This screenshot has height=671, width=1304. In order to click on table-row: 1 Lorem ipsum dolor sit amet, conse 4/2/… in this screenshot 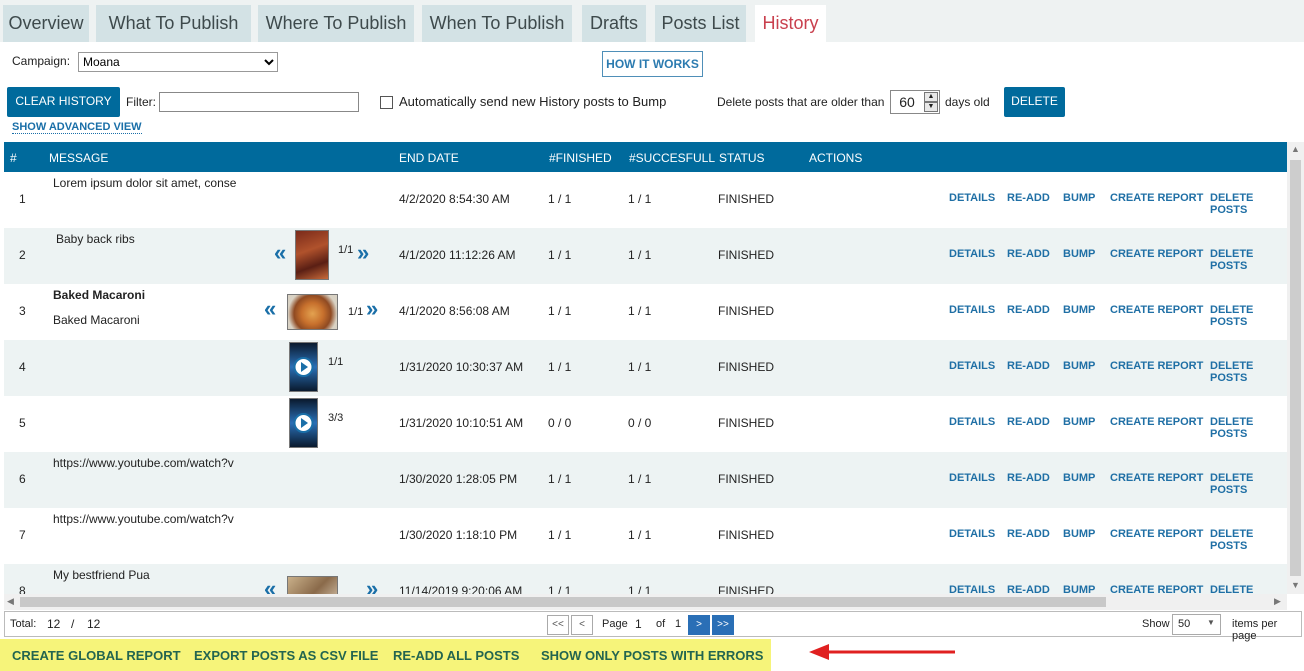, I will do `click(645, 200)`.